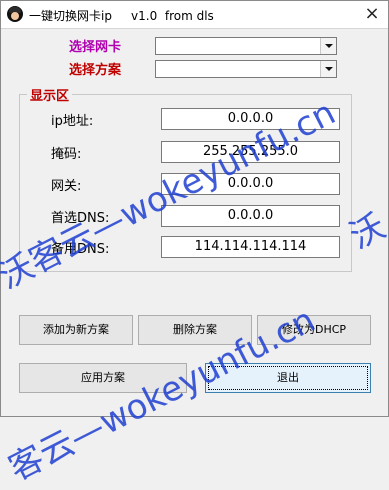 This screenshot has height=490, width=389. I want to click on close-button: ×, so click(372, 14).